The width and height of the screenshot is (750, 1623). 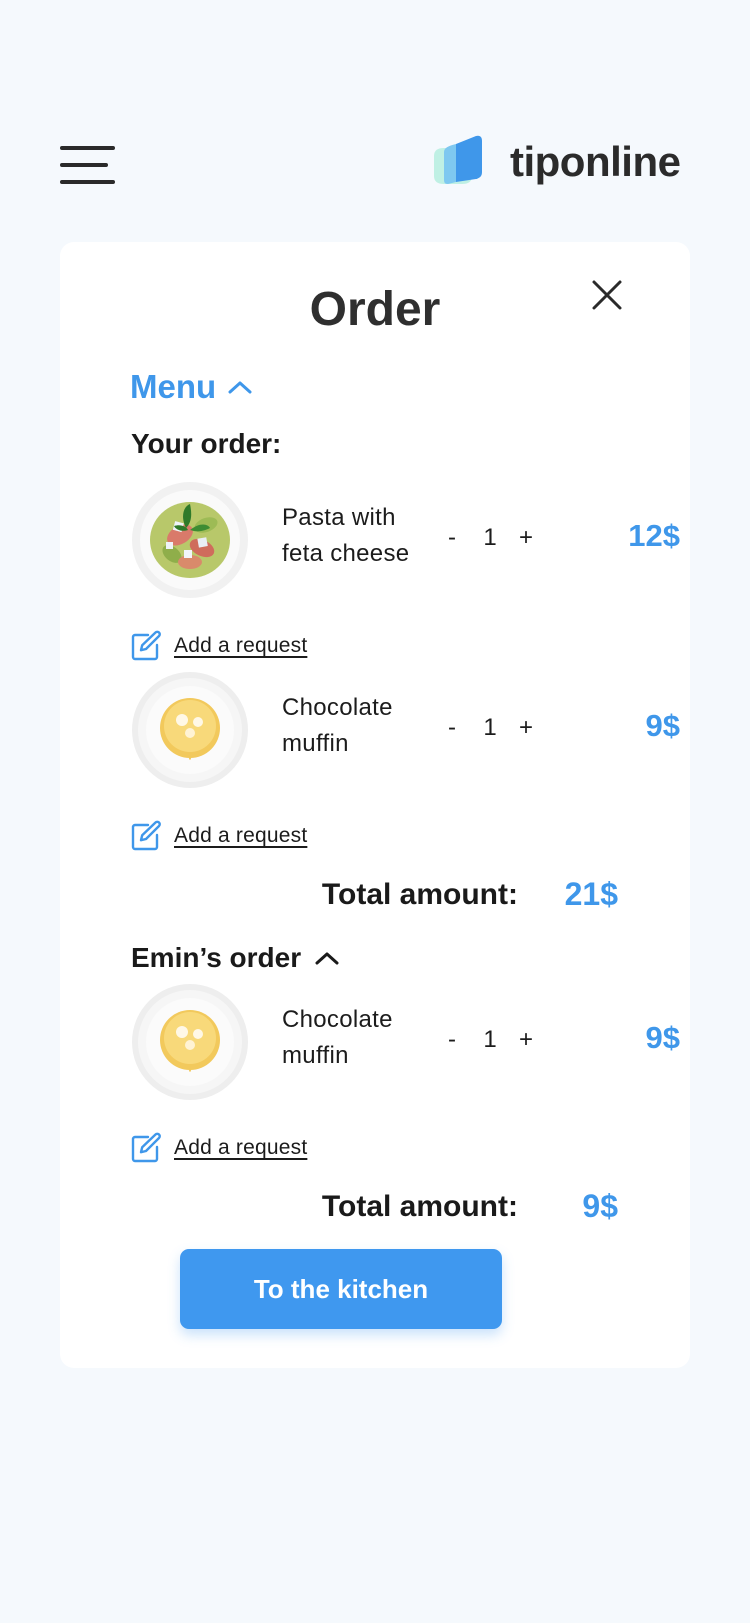 I want to click on menu-toggle: Menu, so click(x=191, y=387).